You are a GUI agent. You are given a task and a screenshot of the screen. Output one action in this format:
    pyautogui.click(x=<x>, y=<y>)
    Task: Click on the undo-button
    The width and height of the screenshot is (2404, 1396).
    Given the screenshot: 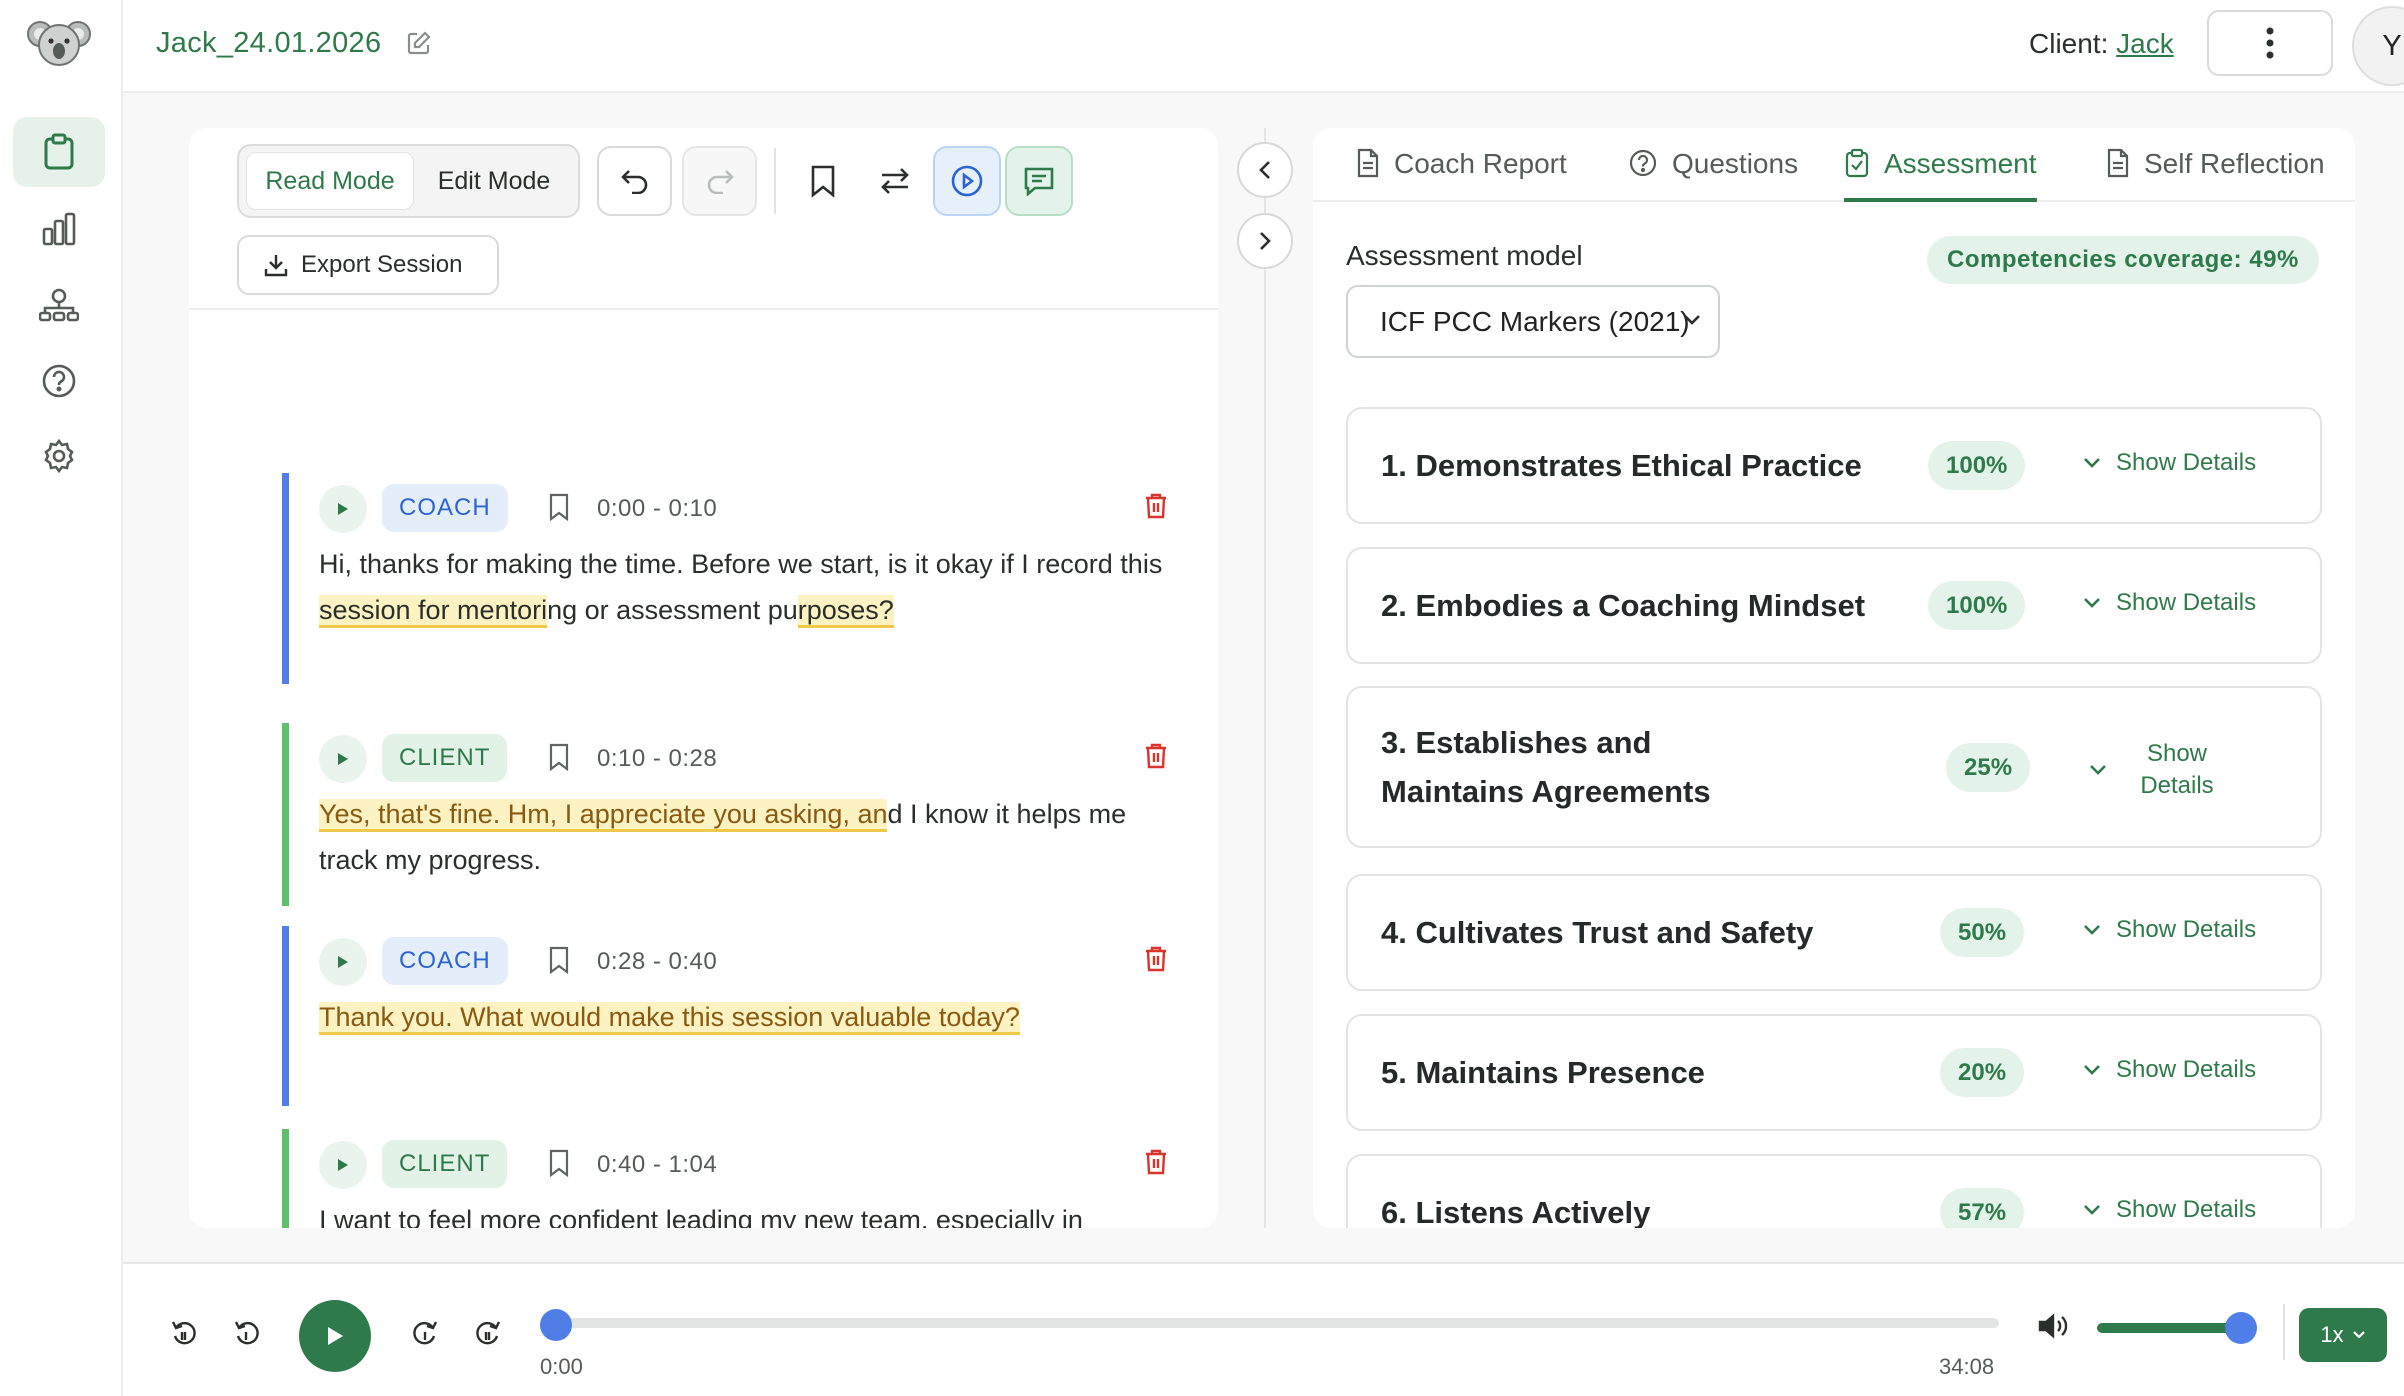 What is the action you would take?
    pyautogui.click(x=634, y=181)
    